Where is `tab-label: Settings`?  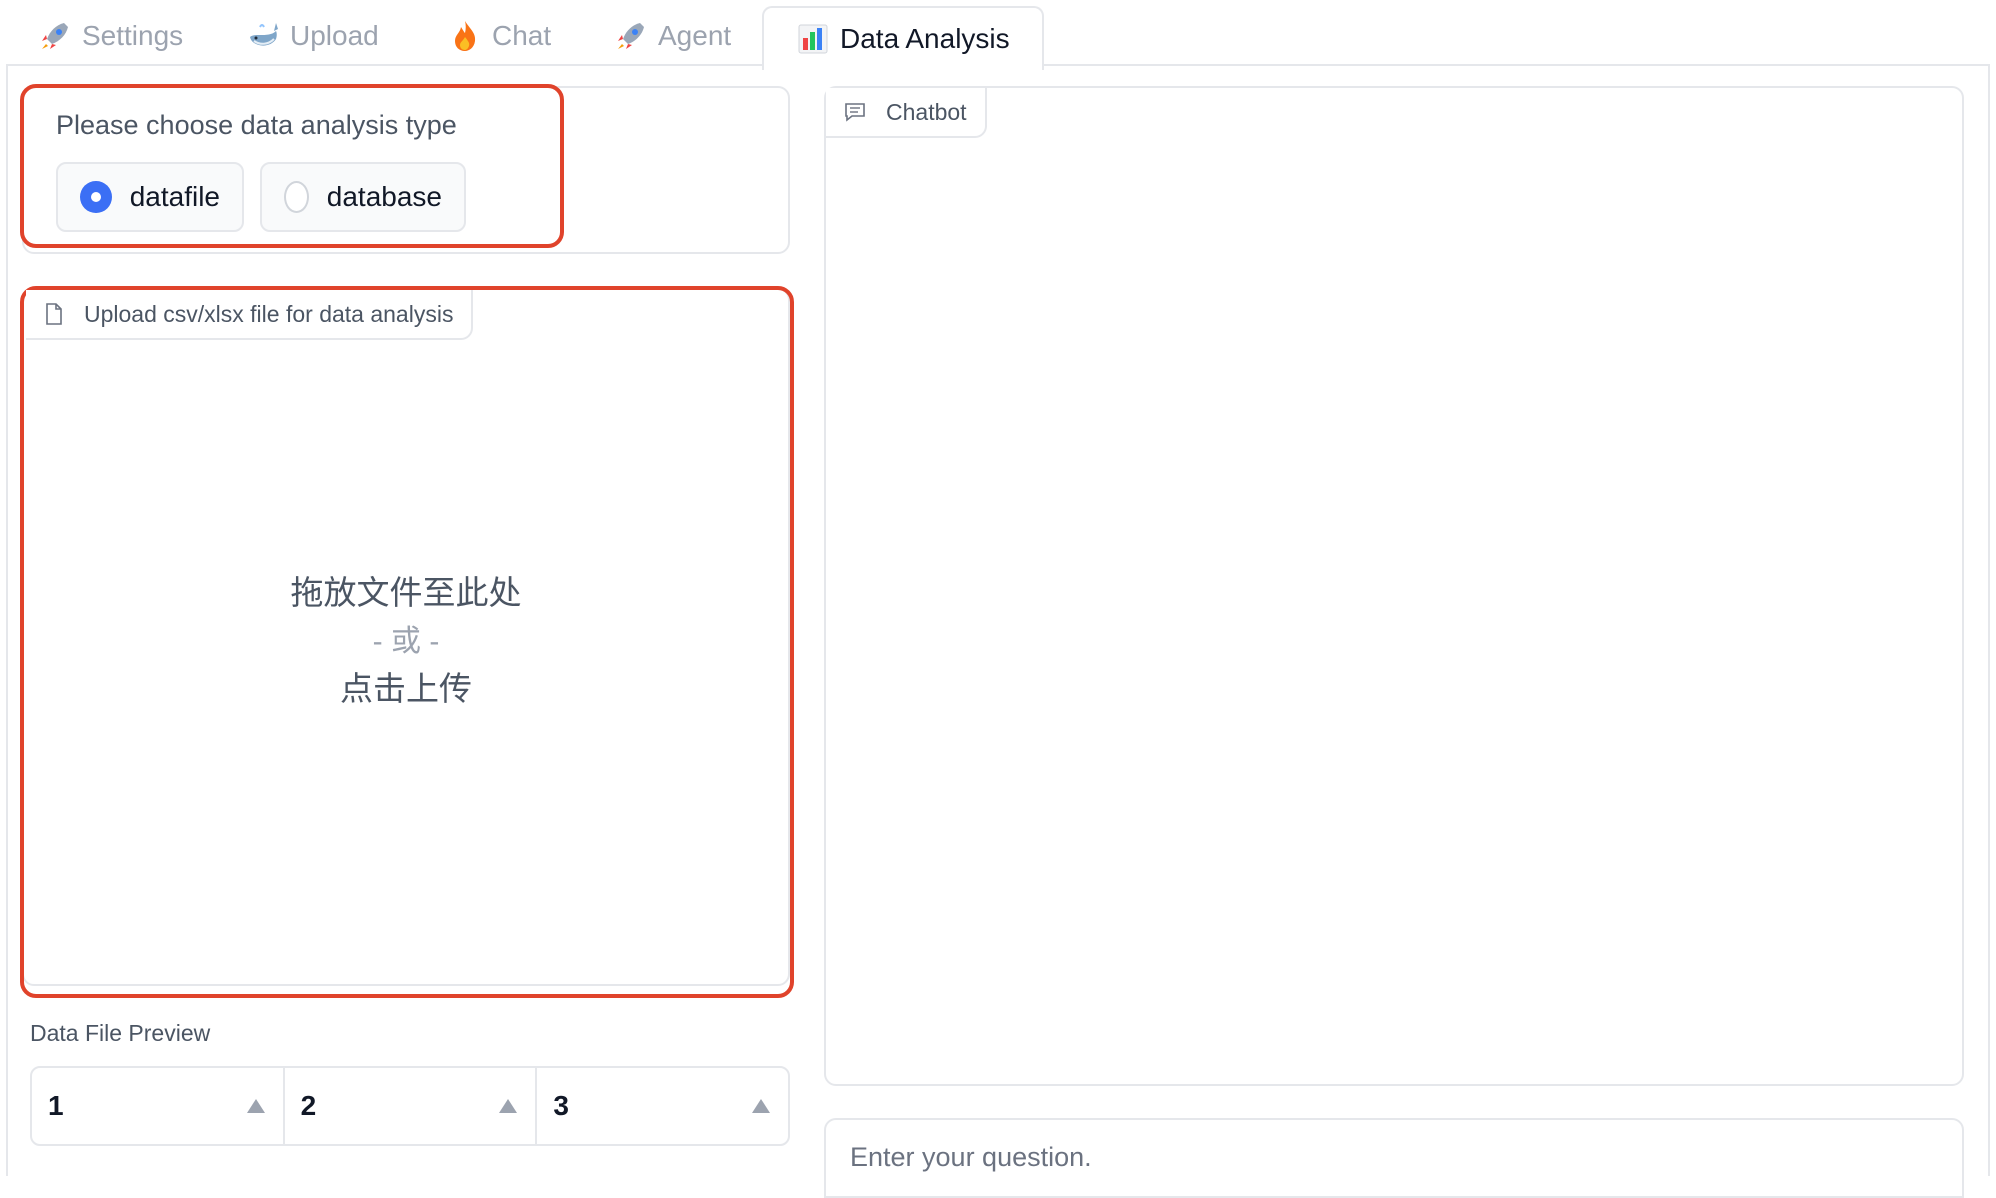
tab-label: Settings is located at coordinates (133, 35).